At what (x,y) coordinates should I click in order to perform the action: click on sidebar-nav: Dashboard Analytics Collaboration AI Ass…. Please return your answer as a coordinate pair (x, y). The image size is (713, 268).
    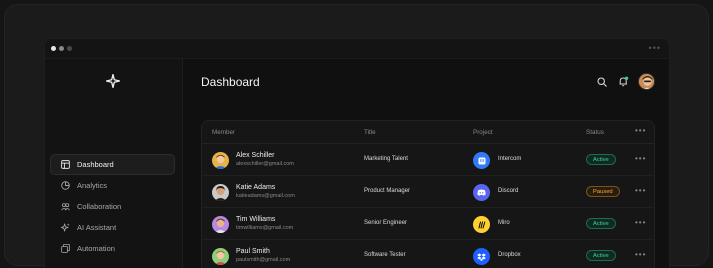
    Looking at the image, I should click on (112, 206).